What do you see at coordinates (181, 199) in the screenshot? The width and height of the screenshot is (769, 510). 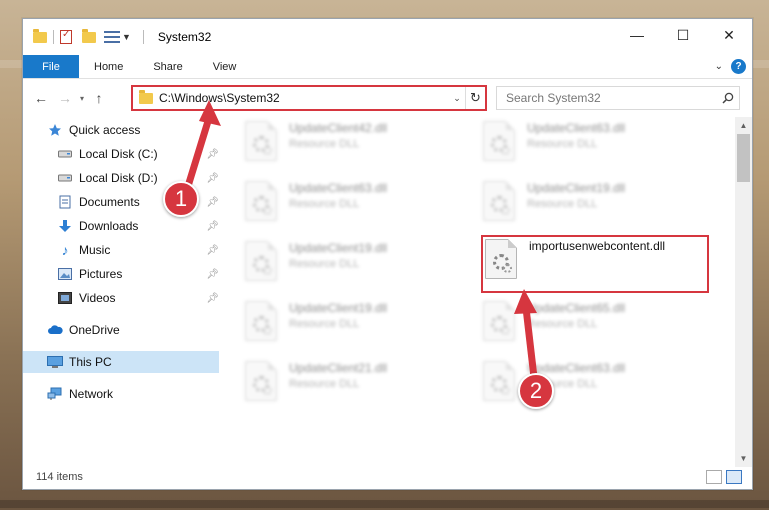 I see `step-marker-1: 1` at bounding box center [181, 199].